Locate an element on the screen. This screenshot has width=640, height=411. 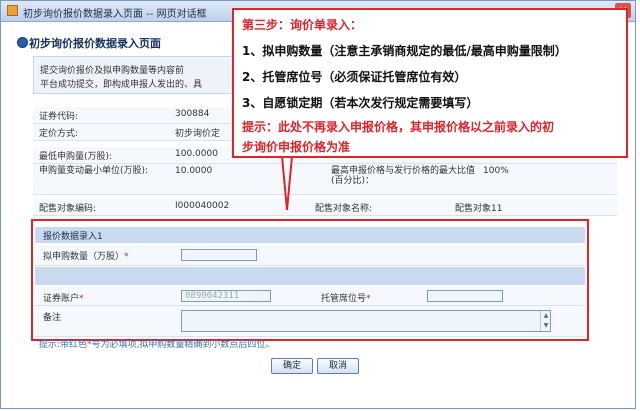
callout-tip-line-2: 步询价申报价格为准 is located at coordinates (296, 147).